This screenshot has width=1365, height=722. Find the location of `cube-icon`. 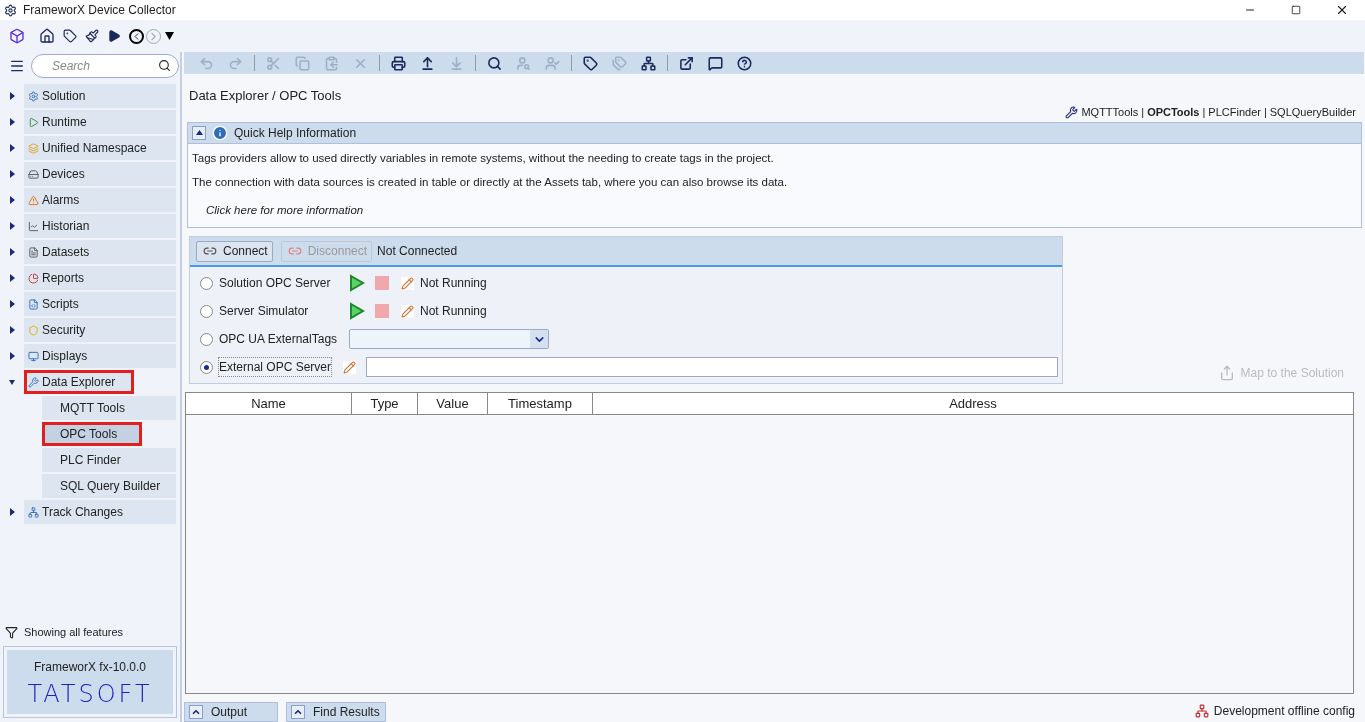

cube-icon is located at coordinates (17, 36).